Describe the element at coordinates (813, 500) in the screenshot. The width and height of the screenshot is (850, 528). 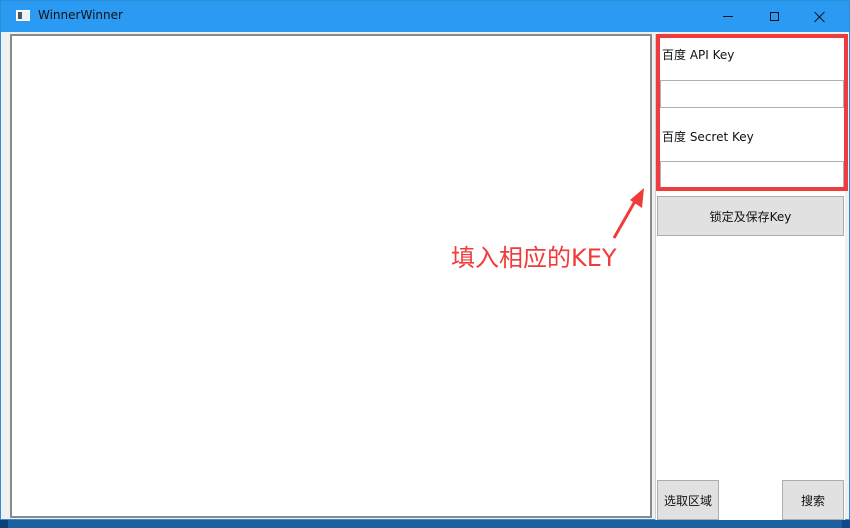
I see `search-button: 搜索` at that location.